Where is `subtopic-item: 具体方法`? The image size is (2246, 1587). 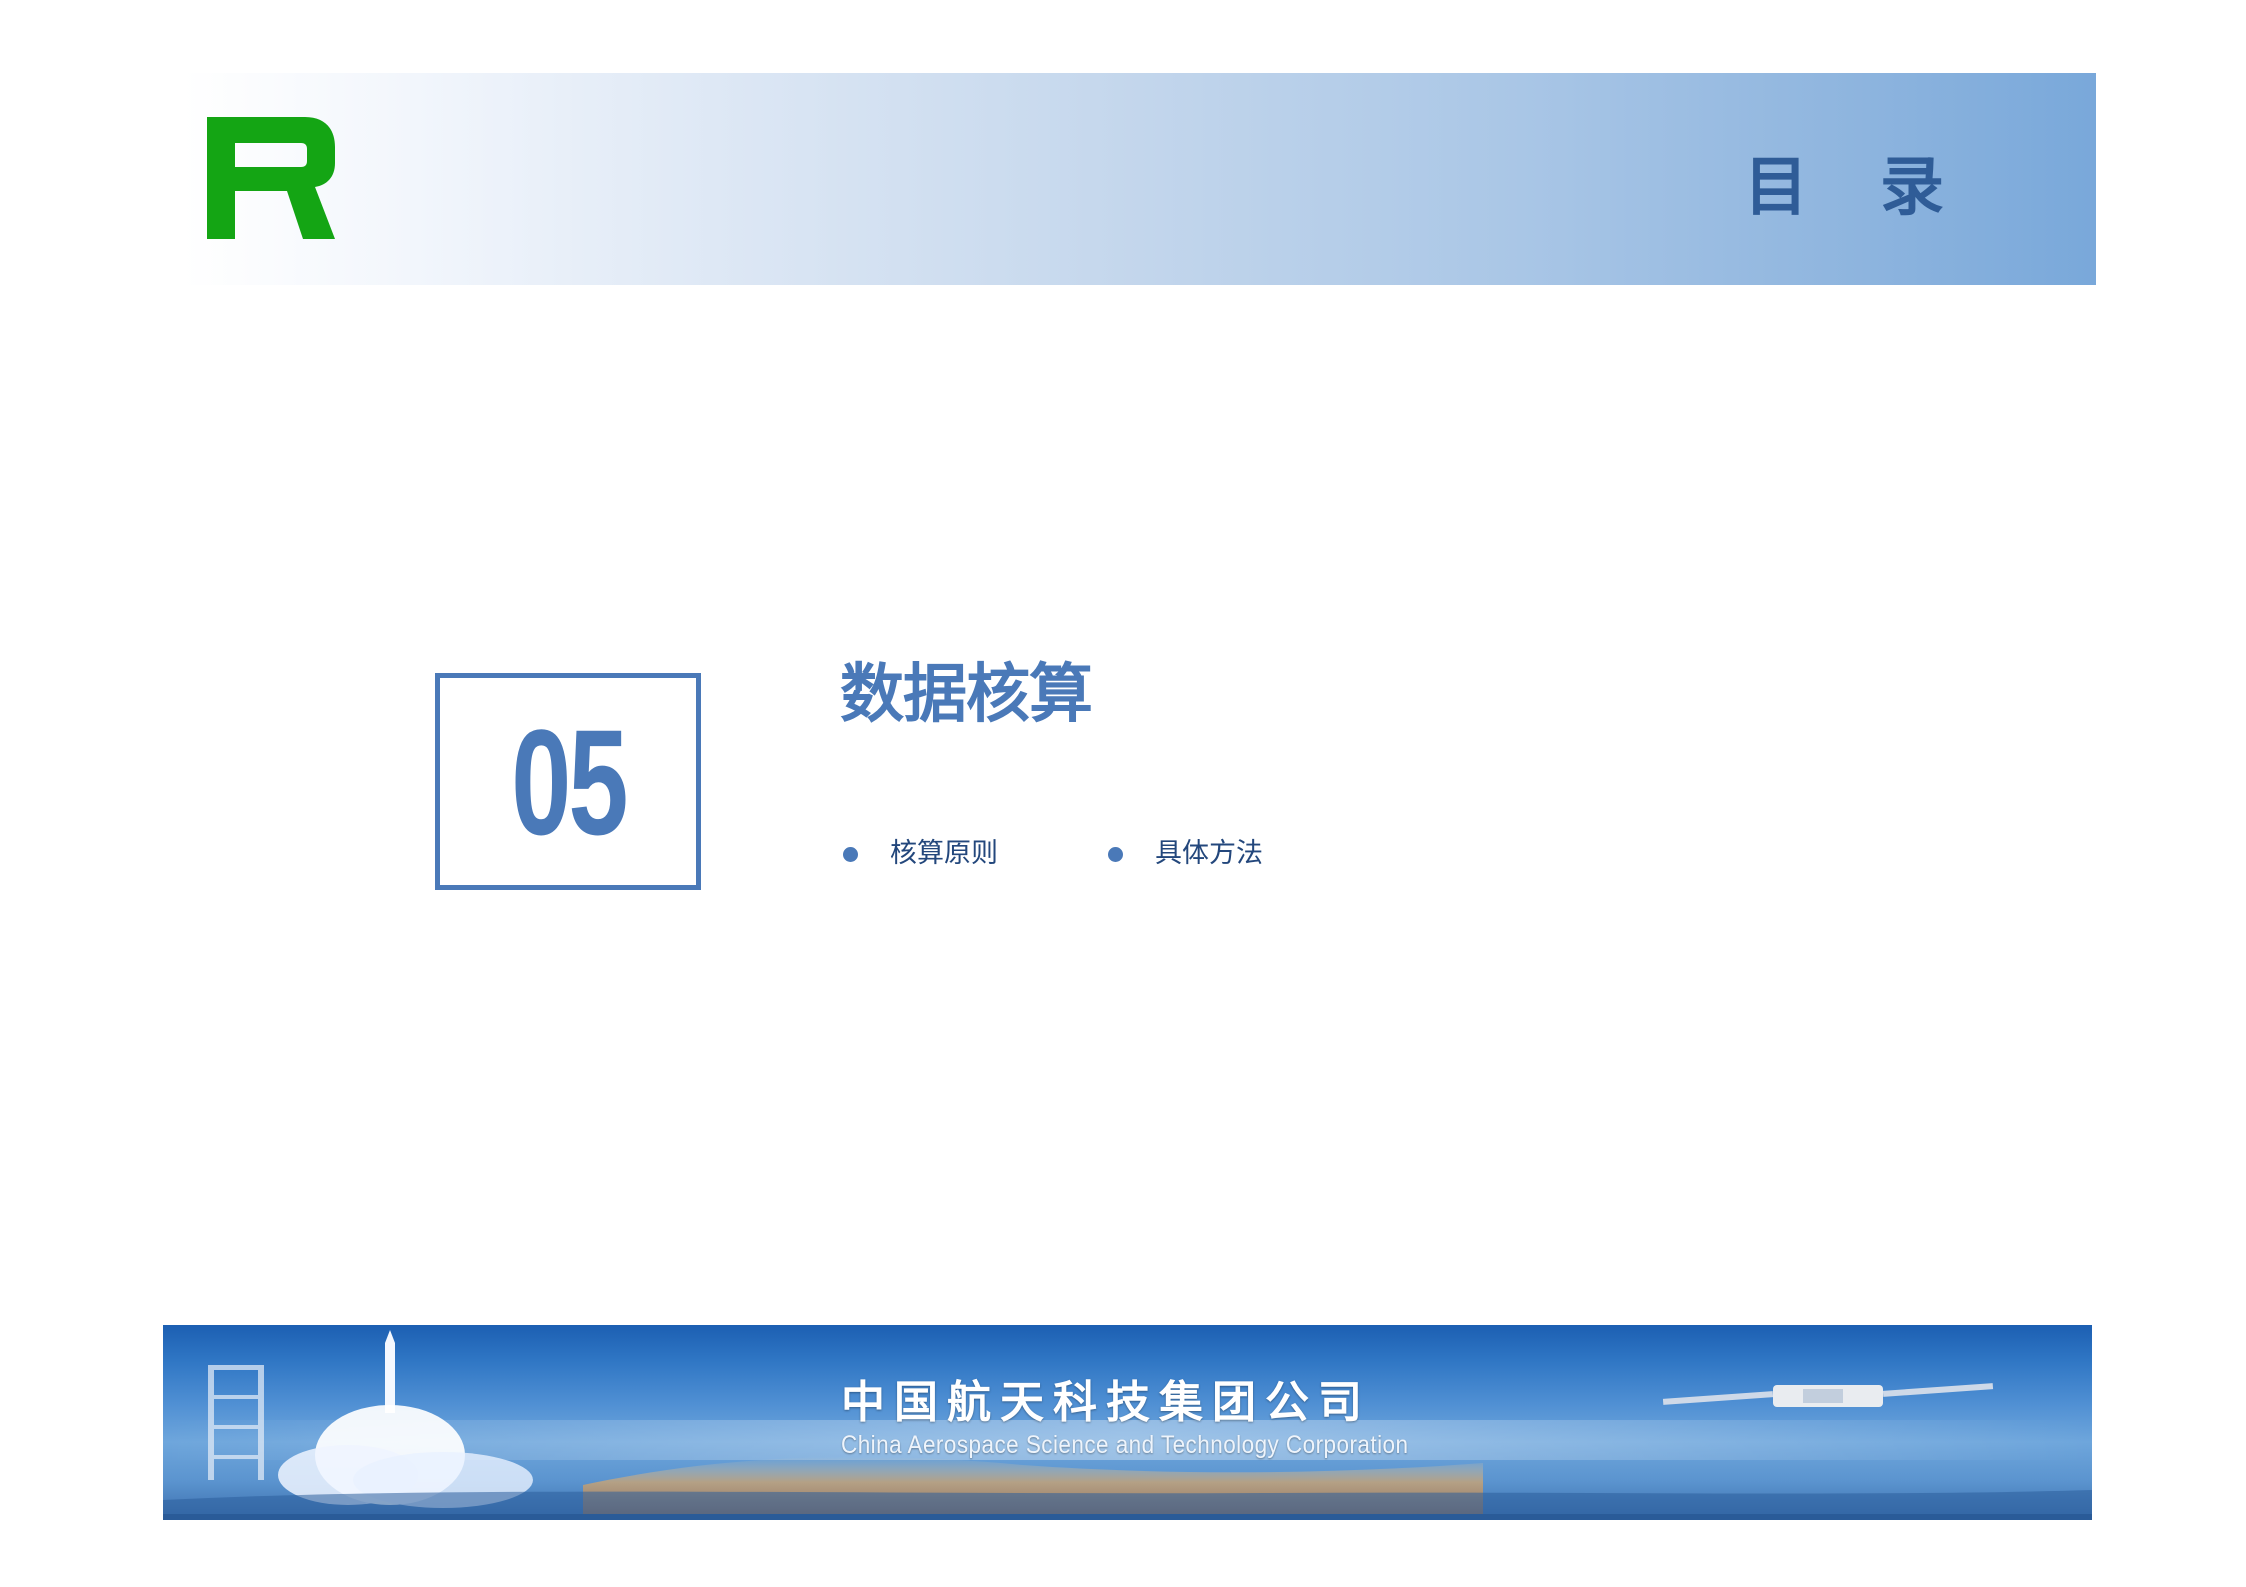
subtopic-item: 具体方法 is located at coordinates (1185, 854).